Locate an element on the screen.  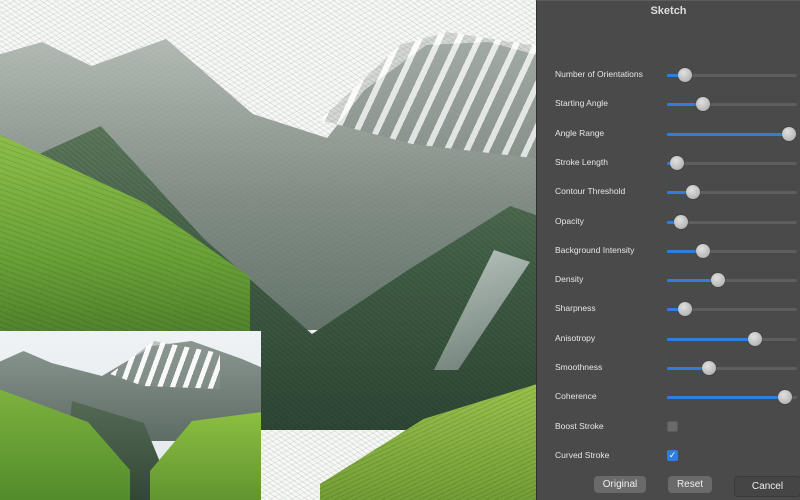
contour-threshold-slider-knob is located at coordinates (693, 192).